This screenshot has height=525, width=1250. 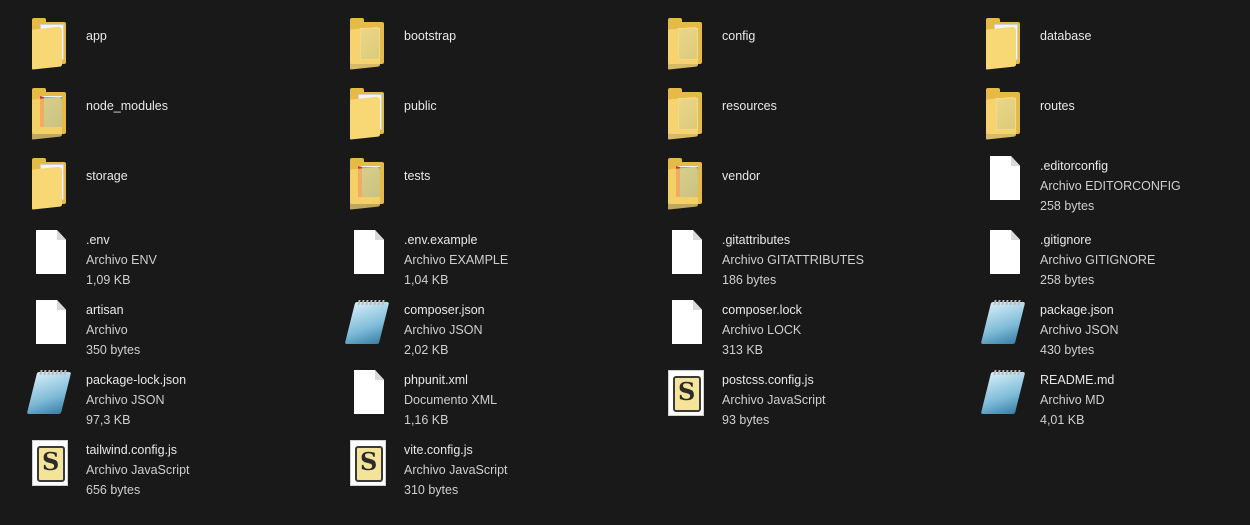 What do you see at coordinates (1077, 310) in the screenshot?
I see `item-name: package.json` at bounding box center [1077, 310].